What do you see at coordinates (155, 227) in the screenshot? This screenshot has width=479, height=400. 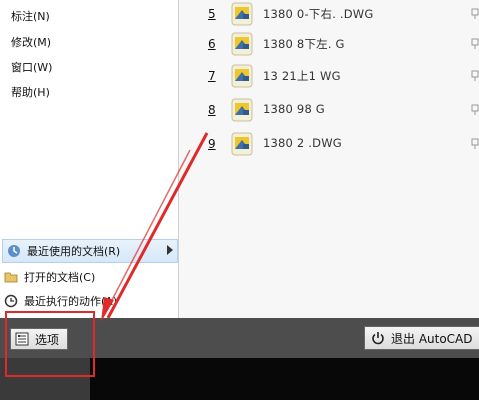 I see `red-arrow-annotation` at bounding box center [155, 227].